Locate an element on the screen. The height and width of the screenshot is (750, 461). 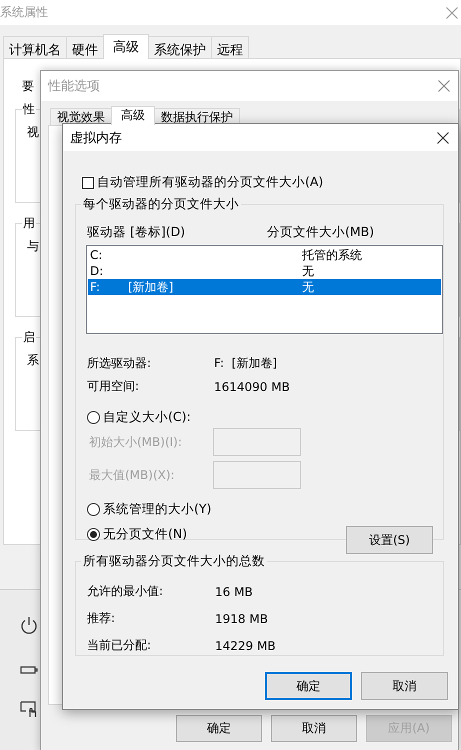
field-value: 1614090 MB is located at coordinates (252, 387).